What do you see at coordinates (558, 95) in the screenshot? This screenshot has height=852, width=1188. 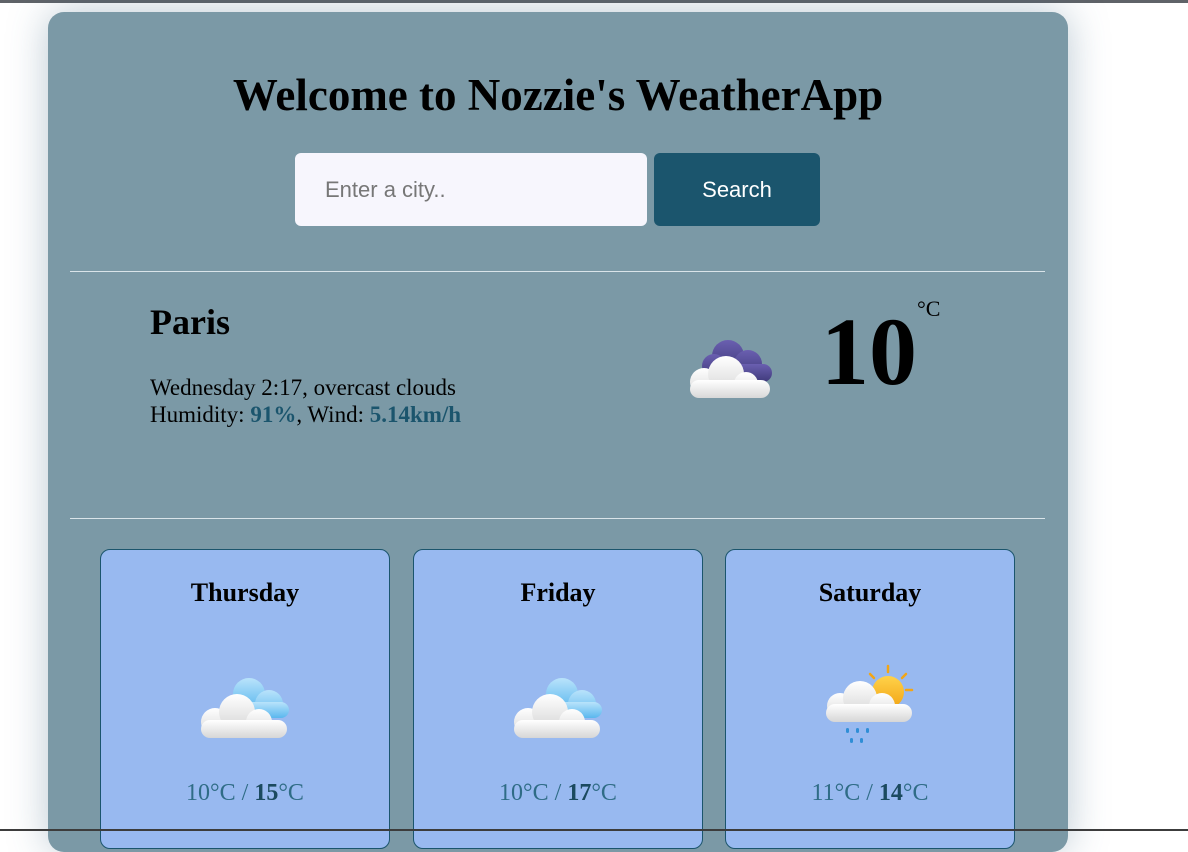 I see `page-title: Welcome to Nozzie's WeatherApp` at bounding box center [558, 95].